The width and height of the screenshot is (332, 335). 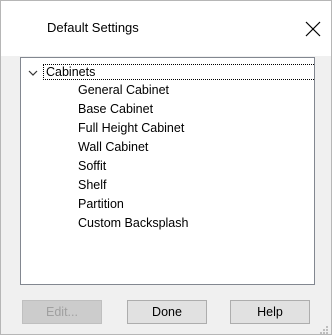 What do you see at coordinates (101, 204) in the screenshot?
I see `tree-item-partition: Partition` at bounding box center [101, 204].